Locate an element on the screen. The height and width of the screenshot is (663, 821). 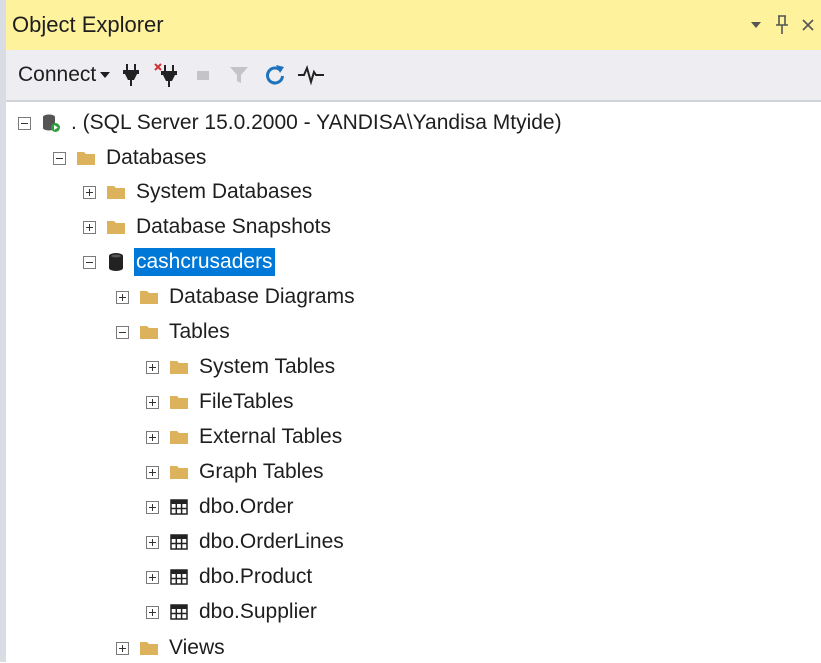
disconnect-plug-icon is located at coordinates (166, 75).